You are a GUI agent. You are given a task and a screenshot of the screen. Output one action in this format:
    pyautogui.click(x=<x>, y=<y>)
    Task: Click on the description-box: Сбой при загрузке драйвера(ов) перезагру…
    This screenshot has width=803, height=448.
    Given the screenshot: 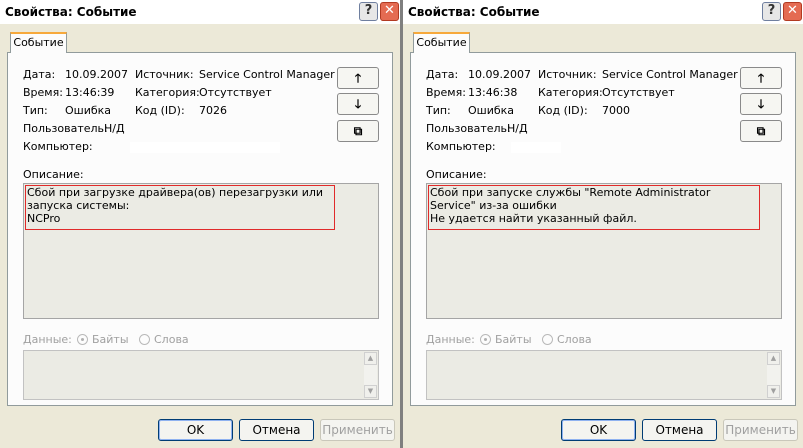 What is the action you would take?
    pyautogui.click(x=201, y=251)
    